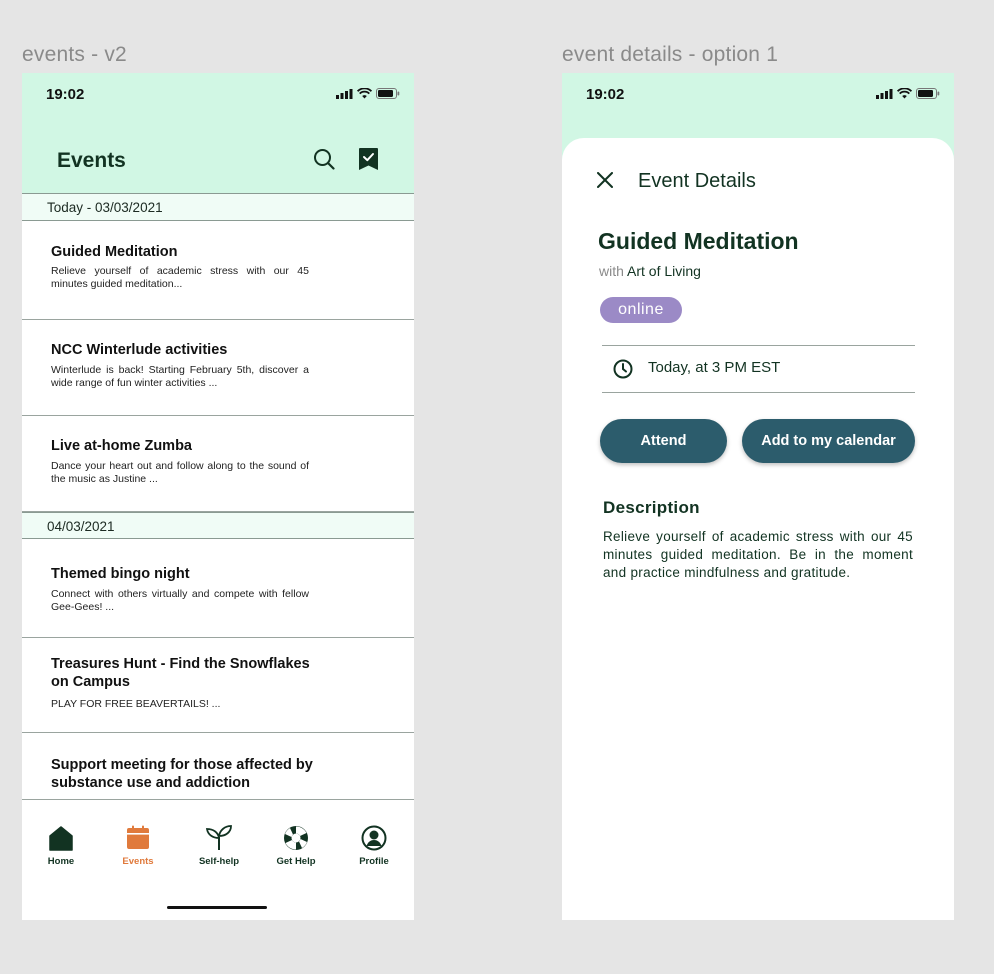 The height and width of the screenshot is (974, 994). What do you see at coordinates (139, 350) in the screenshot?
I see `event-title: NCC Winterlude activities` at bounding box center [139, 350].